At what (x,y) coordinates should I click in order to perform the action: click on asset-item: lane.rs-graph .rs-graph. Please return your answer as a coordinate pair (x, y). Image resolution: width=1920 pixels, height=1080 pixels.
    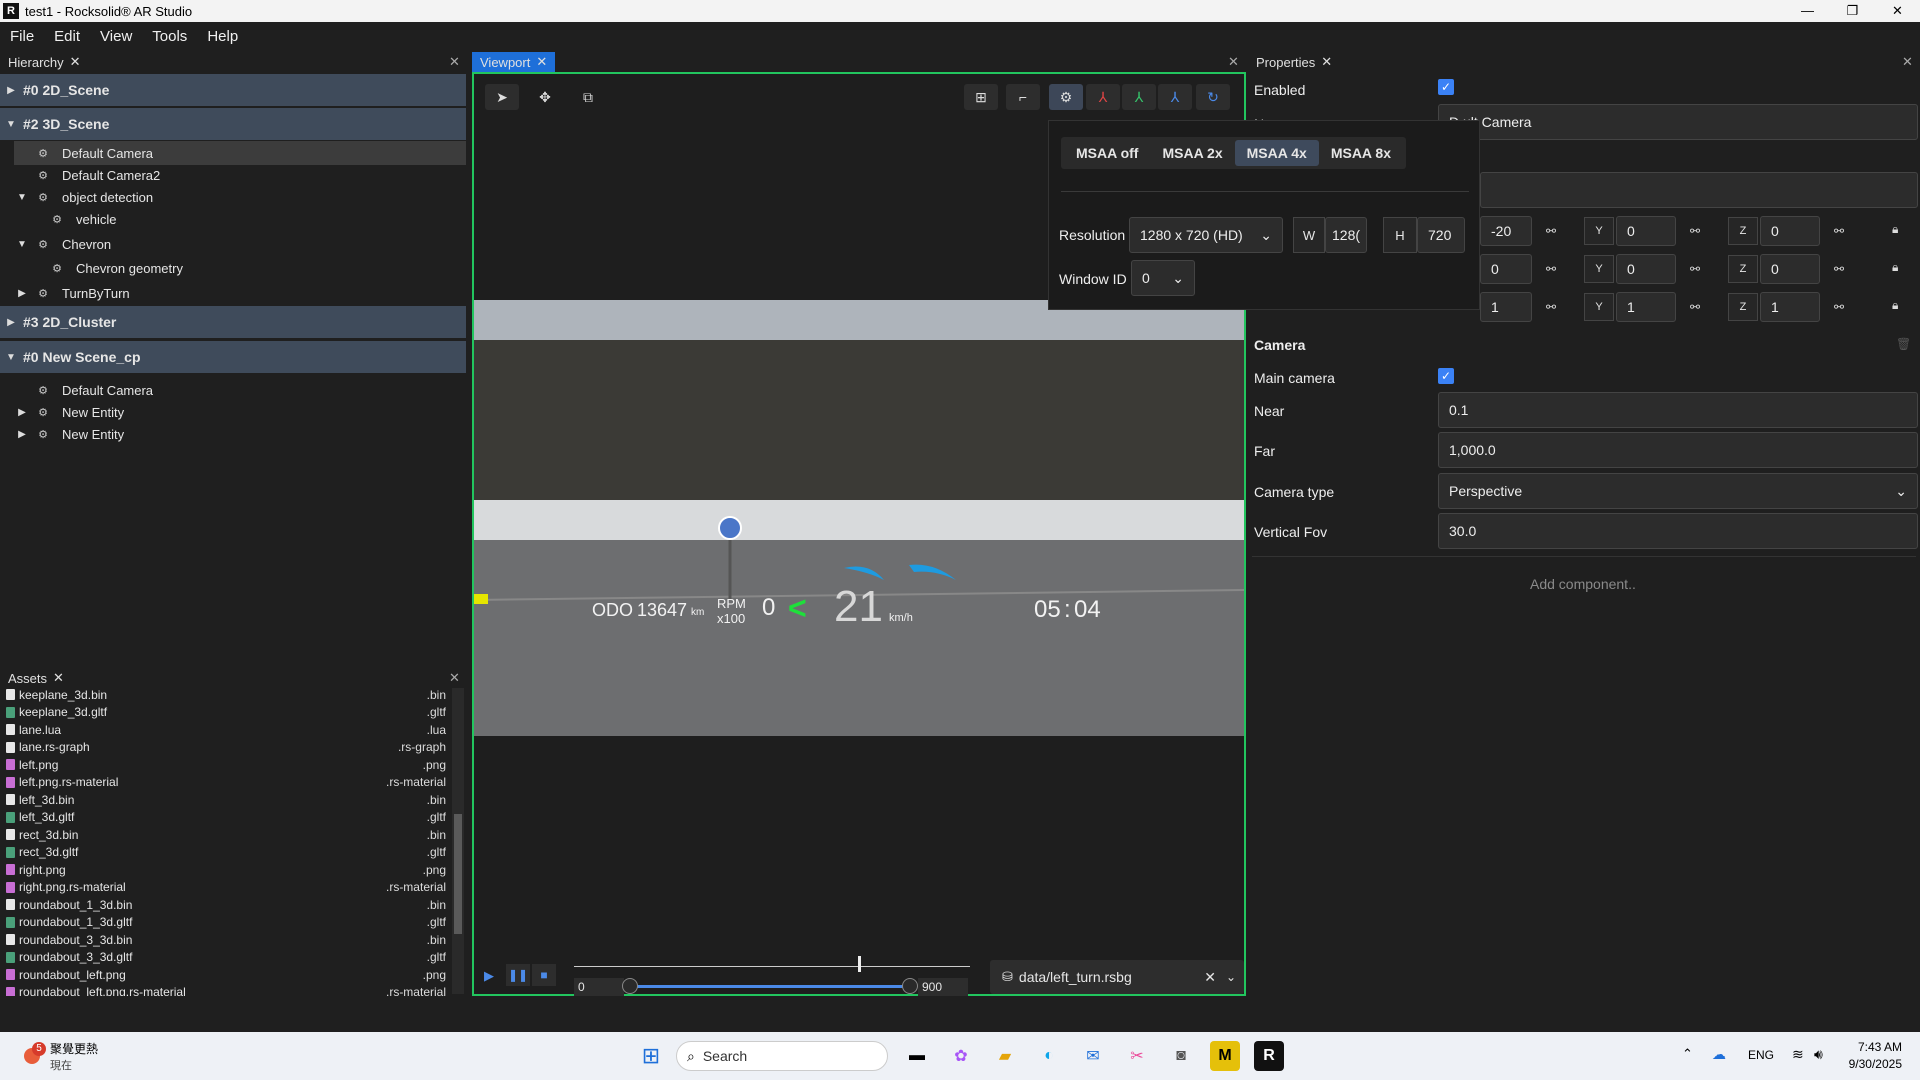
    Looking at the image, I should click on (223, 748).